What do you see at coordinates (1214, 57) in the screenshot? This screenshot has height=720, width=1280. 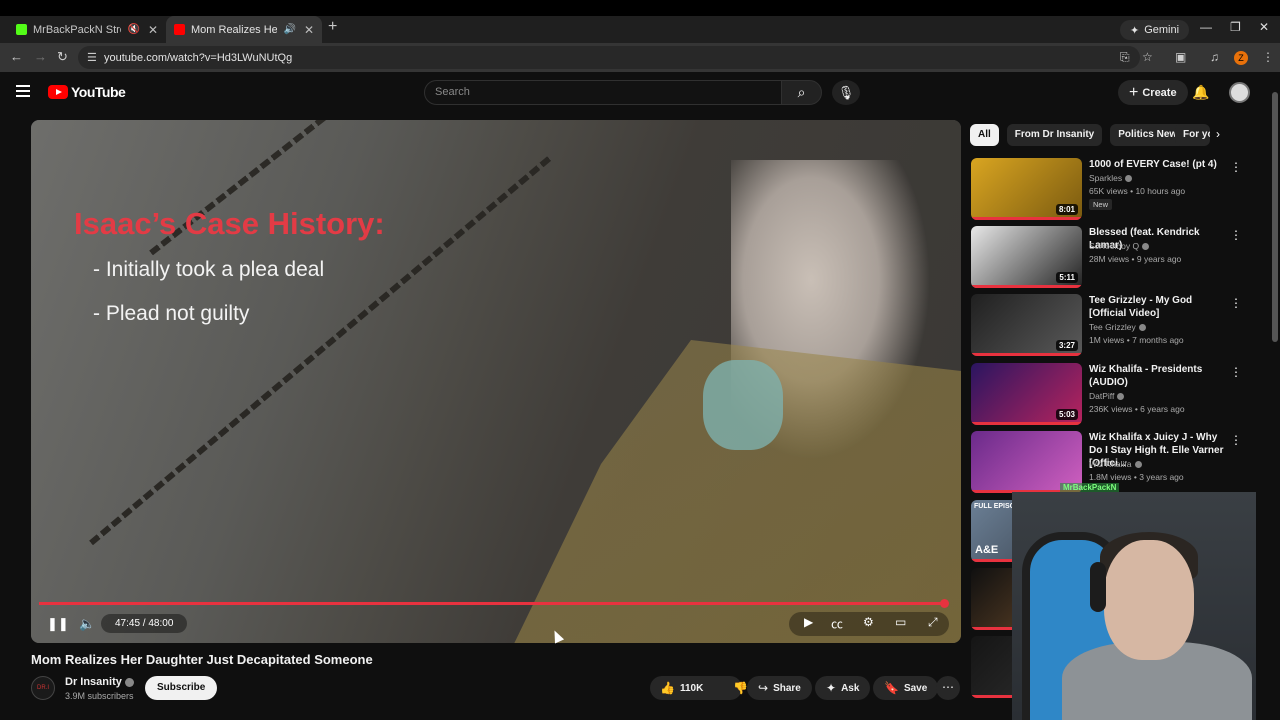 I see `media-controls-icon: ♫` at bounding box center [1214, 57].